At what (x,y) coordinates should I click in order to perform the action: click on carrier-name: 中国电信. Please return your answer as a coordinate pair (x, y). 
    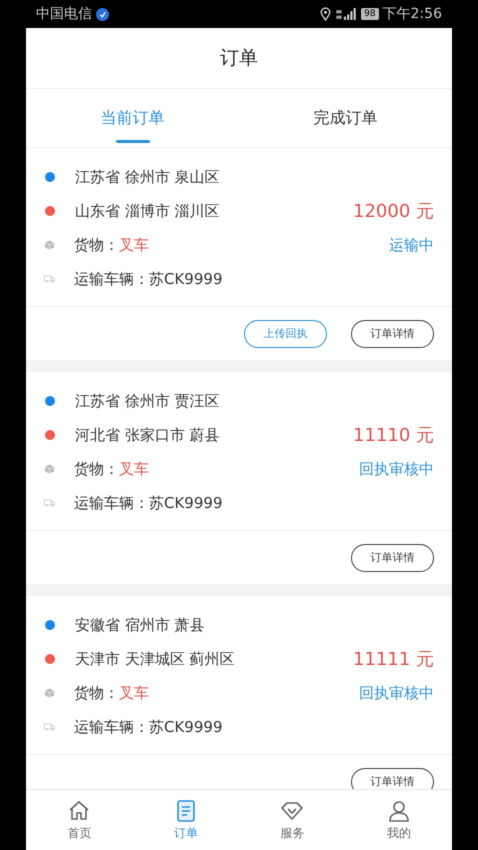
    Looking at the image, I should click on (64, 14).